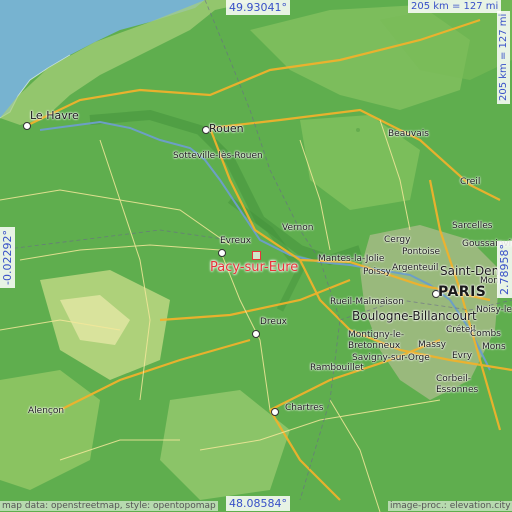 The image size is (512, 512). What do you see at coordinates (455, 6) in the screenshot?
I see `scale-top: 205 km = 127 mi` at bounding box center [455, 6].